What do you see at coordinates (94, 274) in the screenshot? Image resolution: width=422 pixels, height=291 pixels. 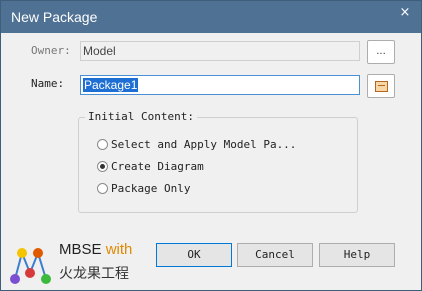 I see `brand-line-2: 火龙果工程` at bounding box center [94, 274].